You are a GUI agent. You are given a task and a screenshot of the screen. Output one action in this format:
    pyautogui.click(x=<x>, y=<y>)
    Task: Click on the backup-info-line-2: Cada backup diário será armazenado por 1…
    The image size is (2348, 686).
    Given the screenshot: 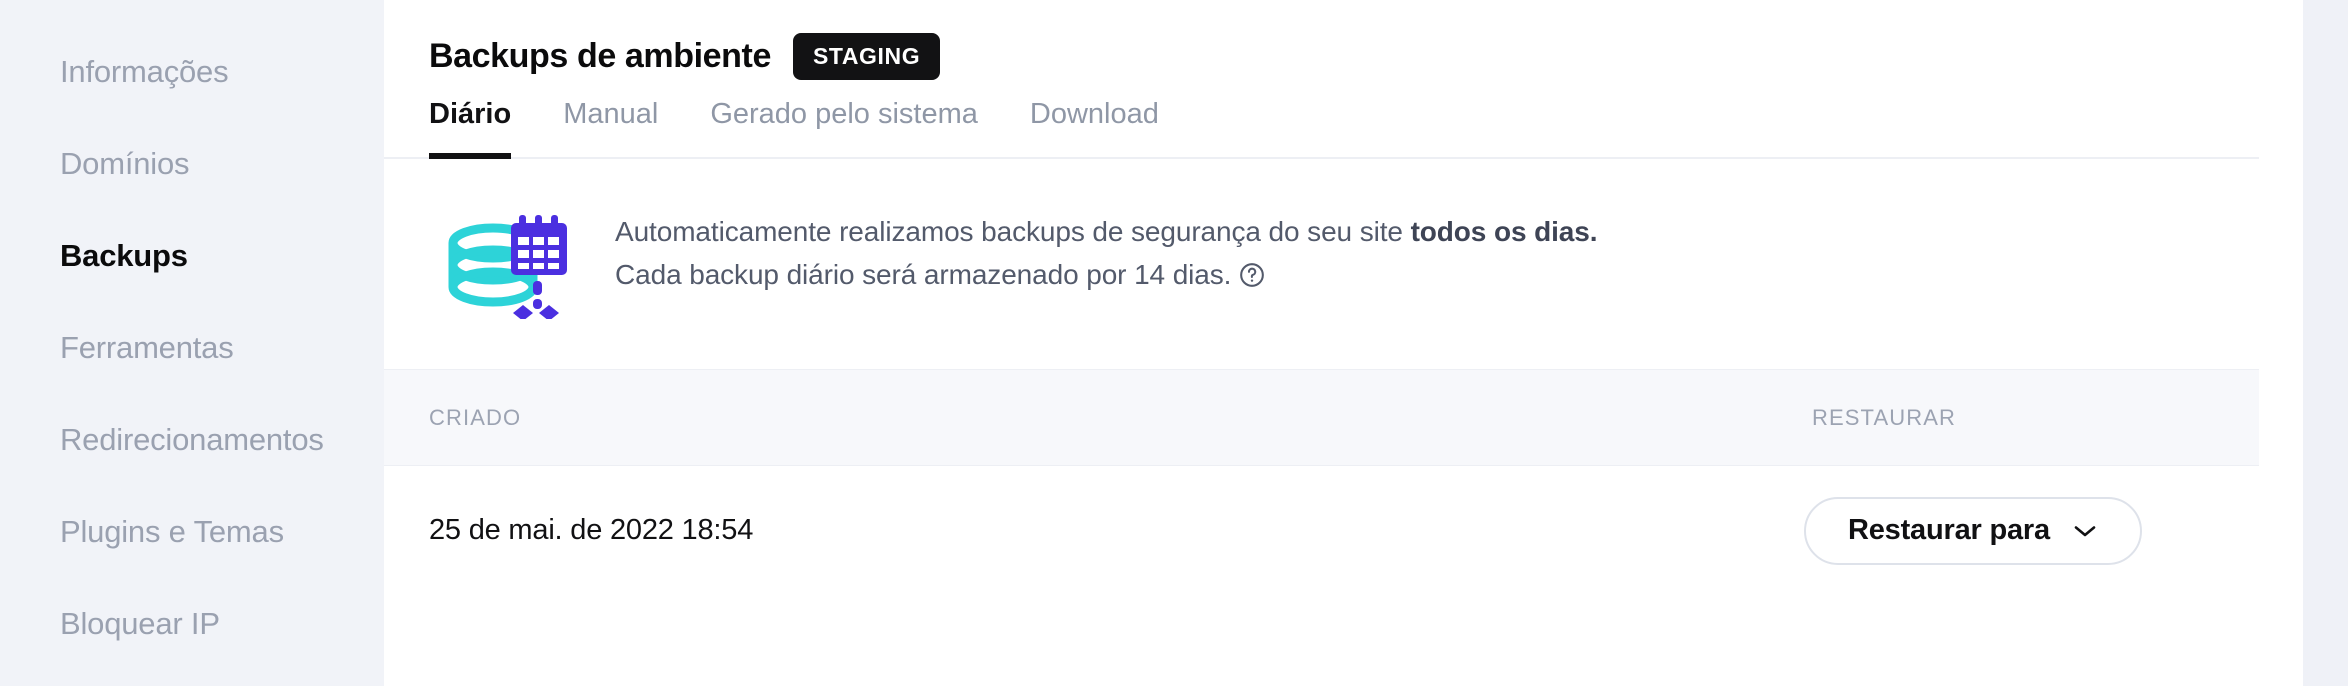 What is the action you would take?
    pyautogui.click(x=1106, y=277)
    